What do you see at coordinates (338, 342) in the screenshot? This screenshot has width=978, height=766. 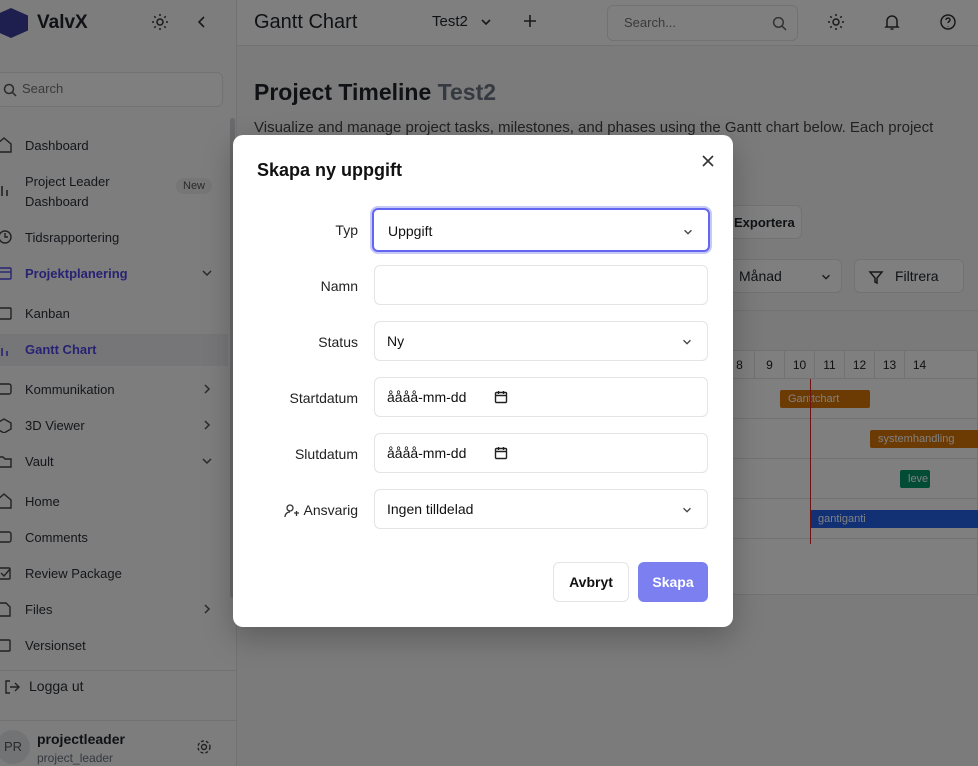 I see `status-label: Status` at bounding box center [338, 342].